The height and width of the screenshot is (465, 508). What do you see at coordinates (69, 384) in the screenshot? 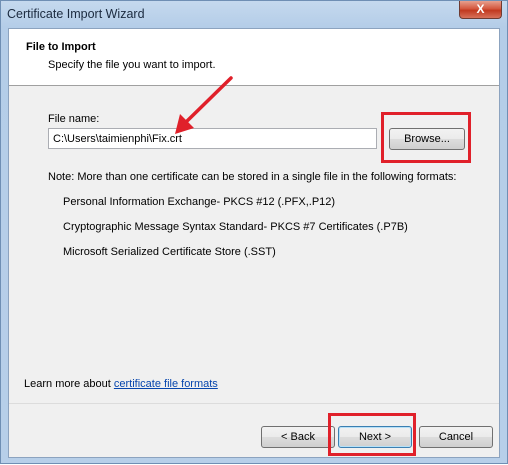
I see `learn-more-prefix: Learn more about` at bounding box center [69, 384].